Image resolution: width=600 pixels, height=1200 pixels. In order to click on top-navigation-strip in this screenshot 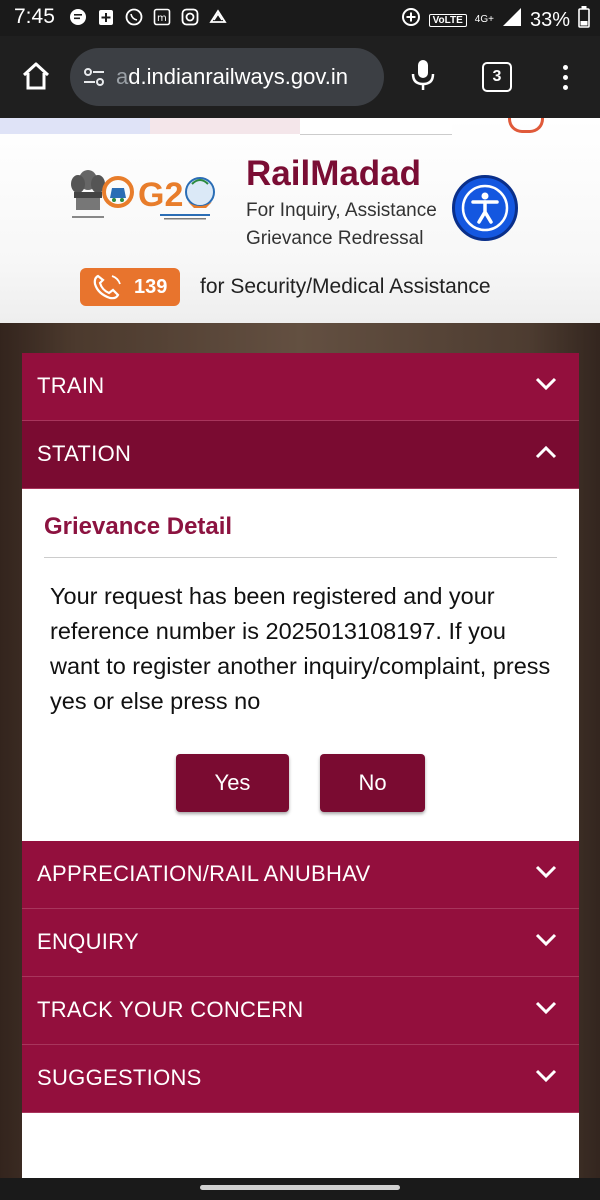, I will do `click(226, 126)`.